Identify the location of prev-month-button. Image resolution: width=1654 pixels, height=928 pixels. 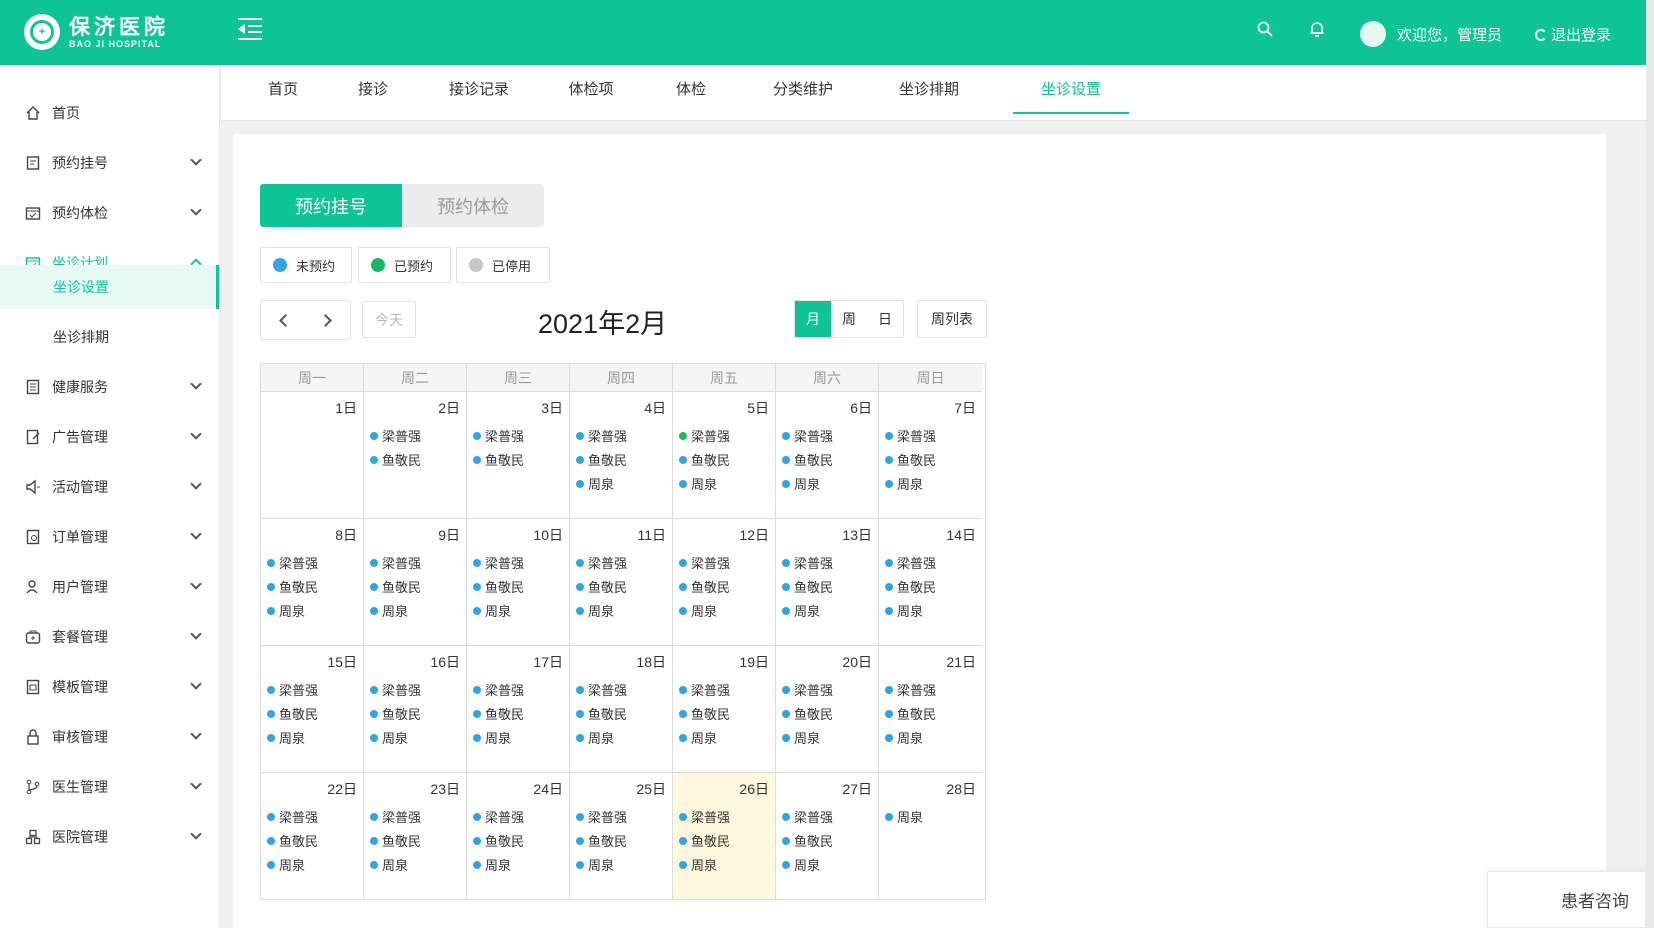
(283, 320).